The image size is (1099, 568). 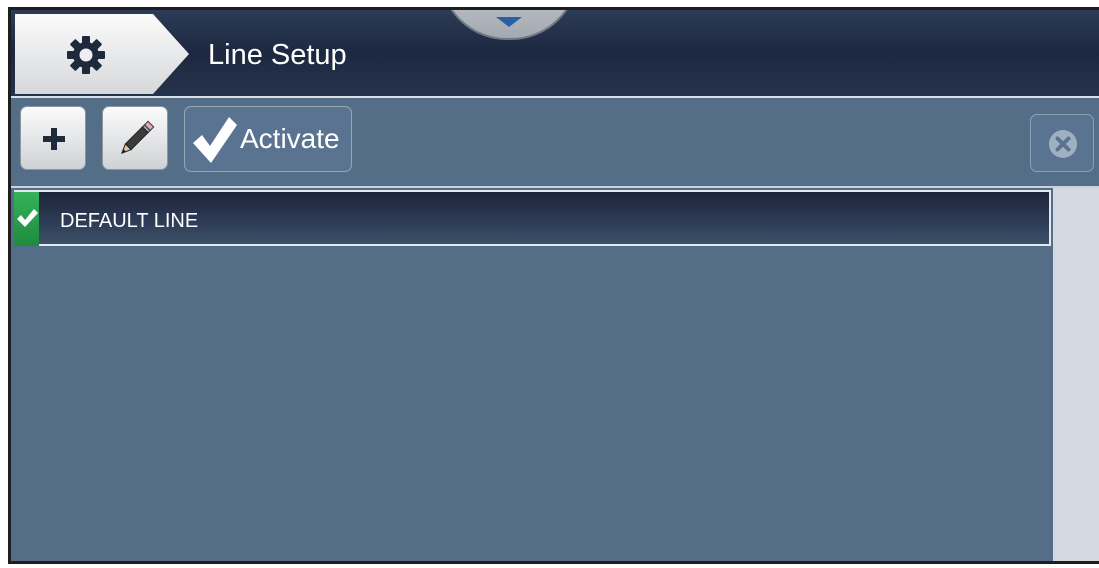 I want to click on page-title: Line Setup, so click(x=277, y=55).